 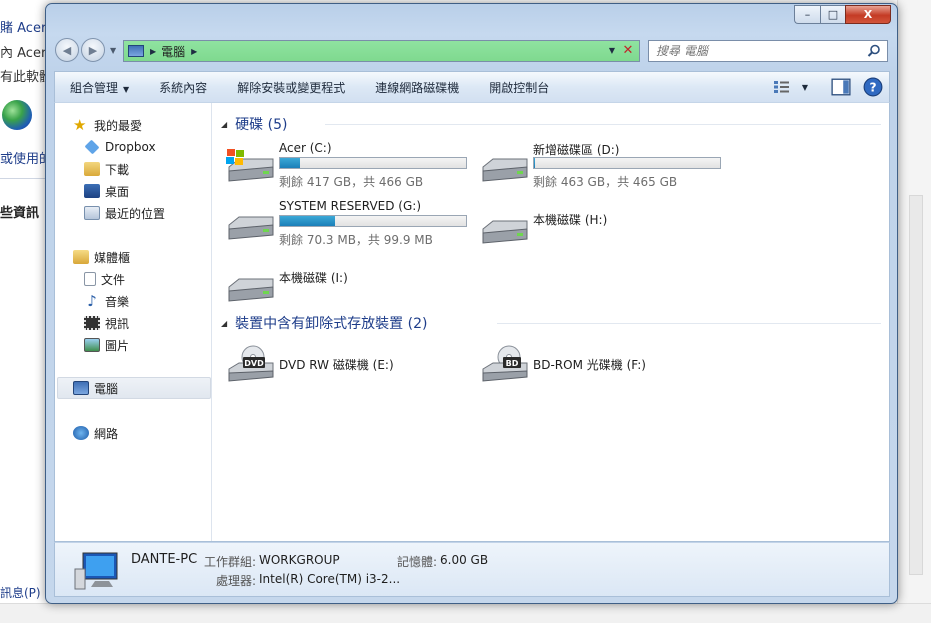 I want to click on picture-icon, so click(x=92, y=345).